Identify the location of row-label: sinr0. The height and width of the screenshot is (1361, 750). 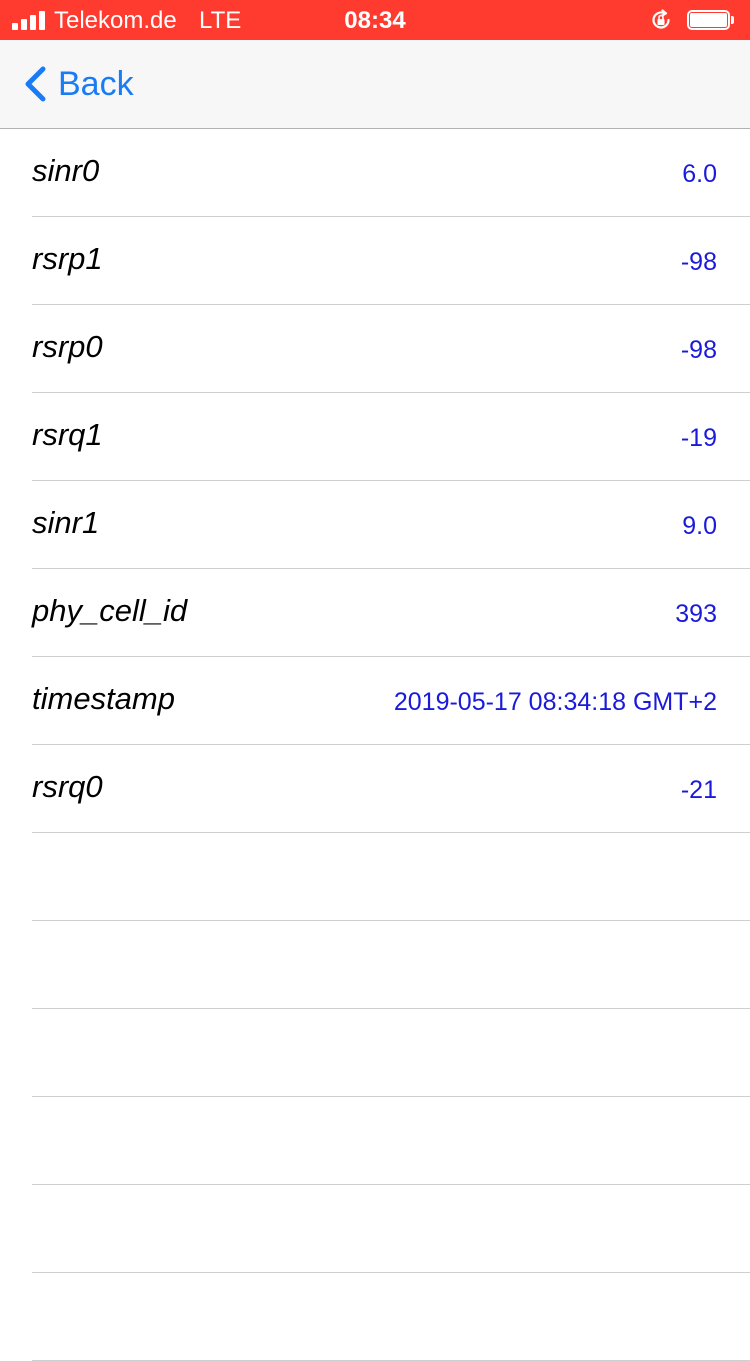
(66, 170).